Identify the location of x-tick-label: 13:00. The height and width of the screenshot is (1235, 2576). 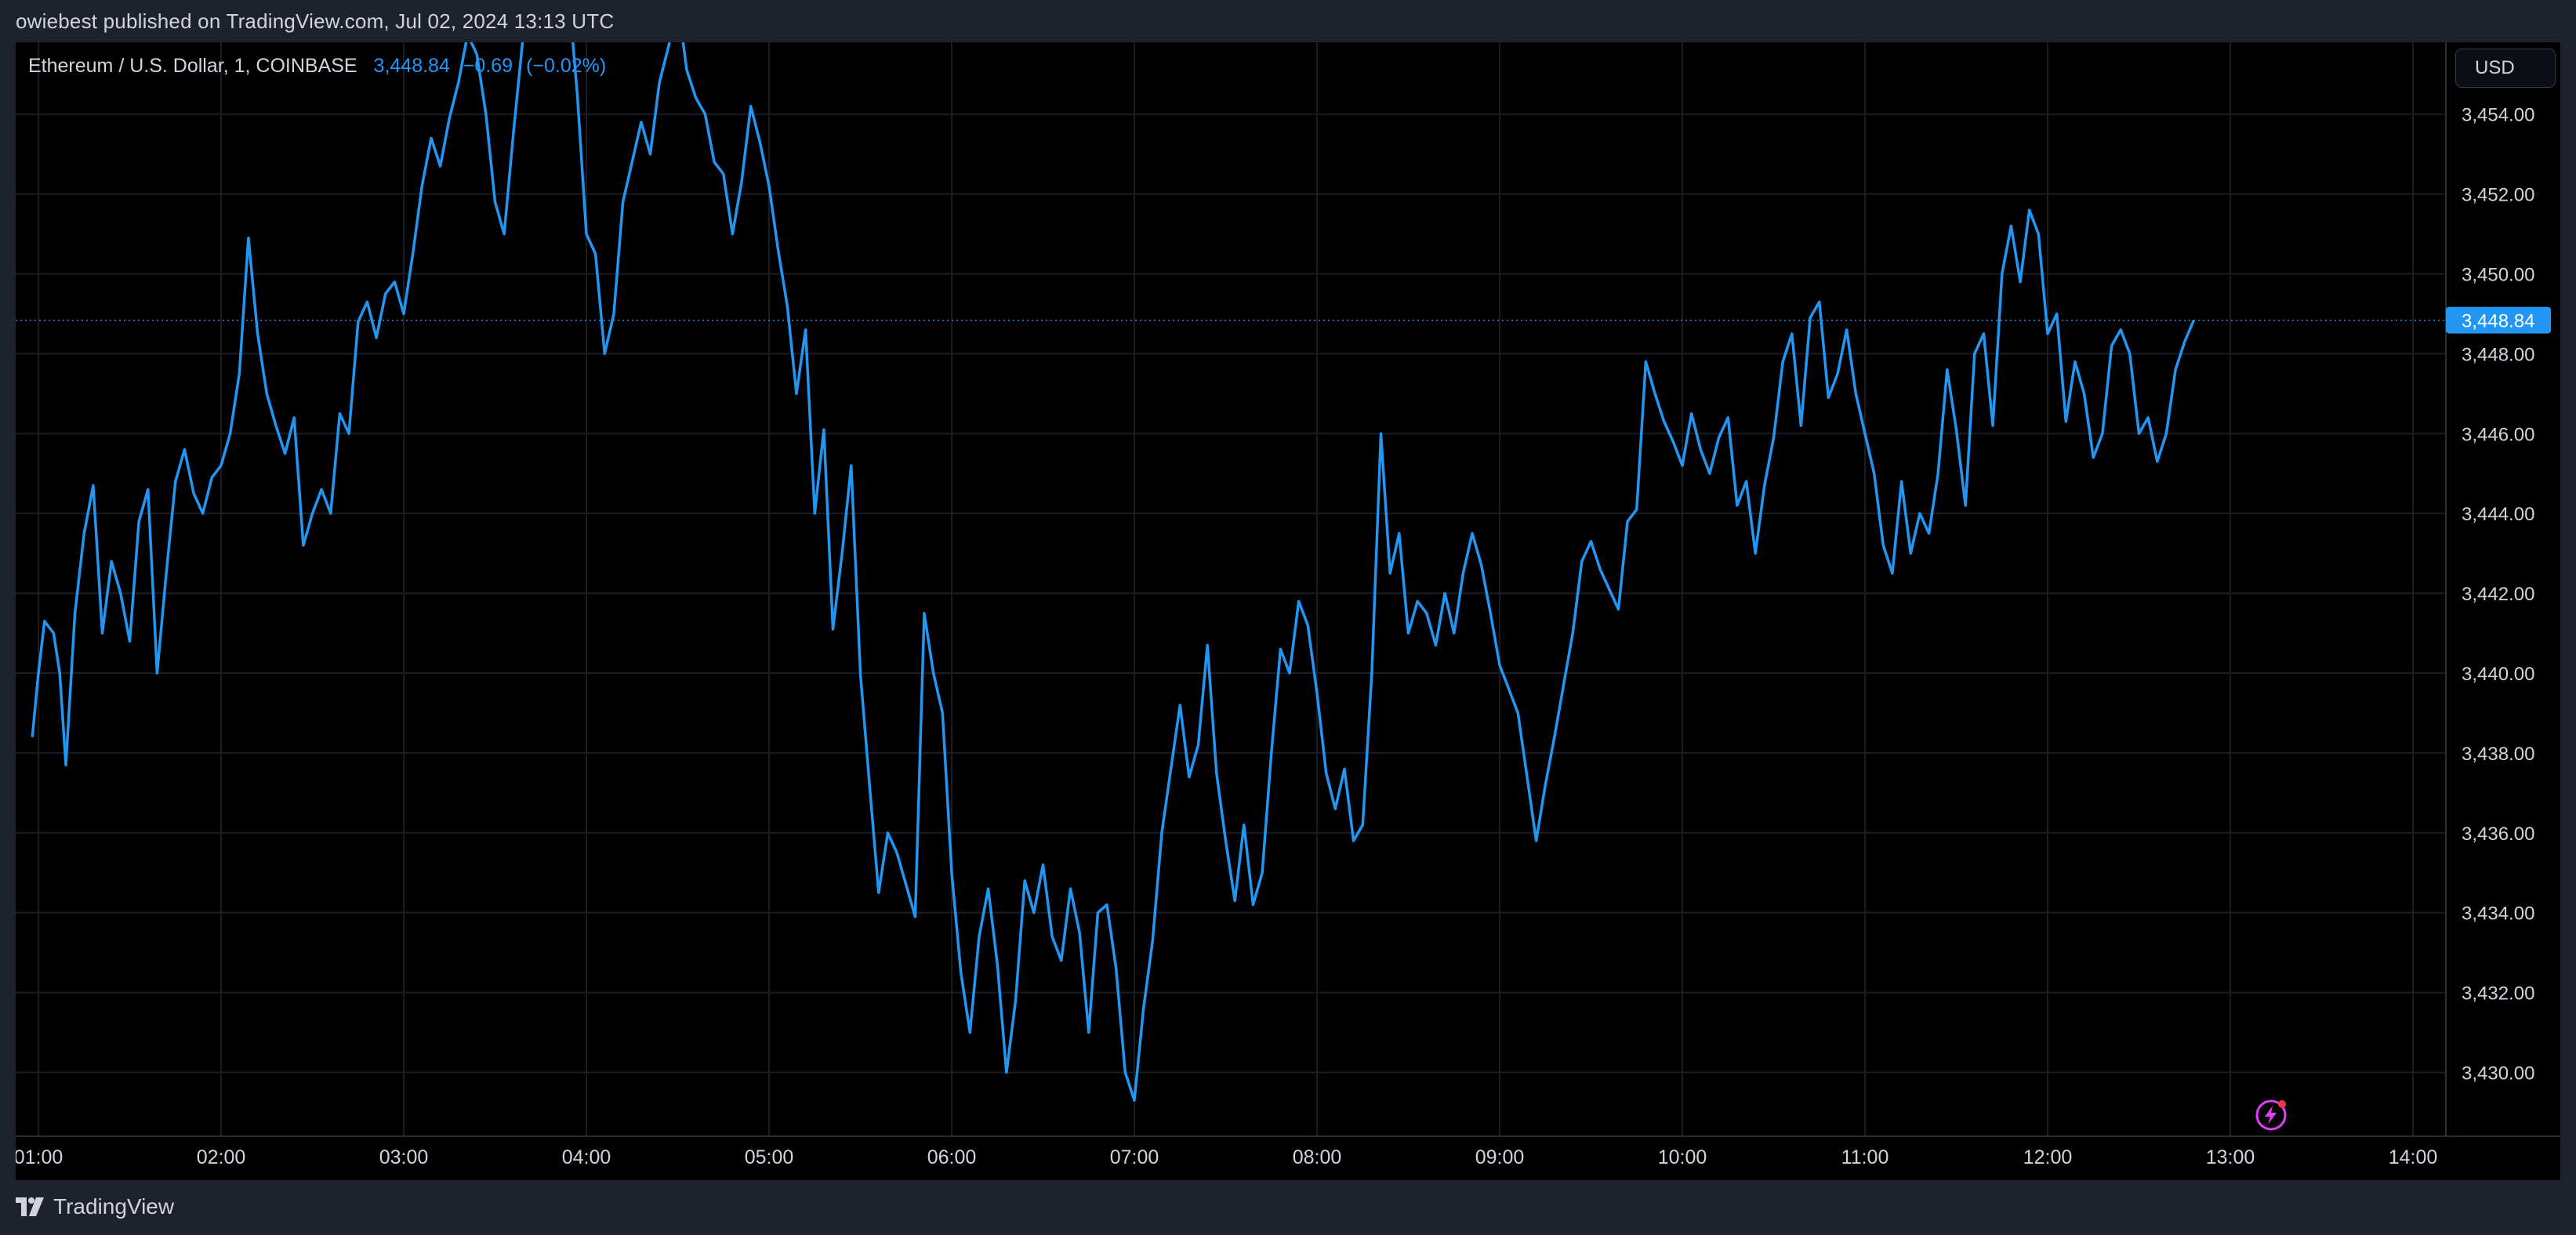
(2230, 1157).